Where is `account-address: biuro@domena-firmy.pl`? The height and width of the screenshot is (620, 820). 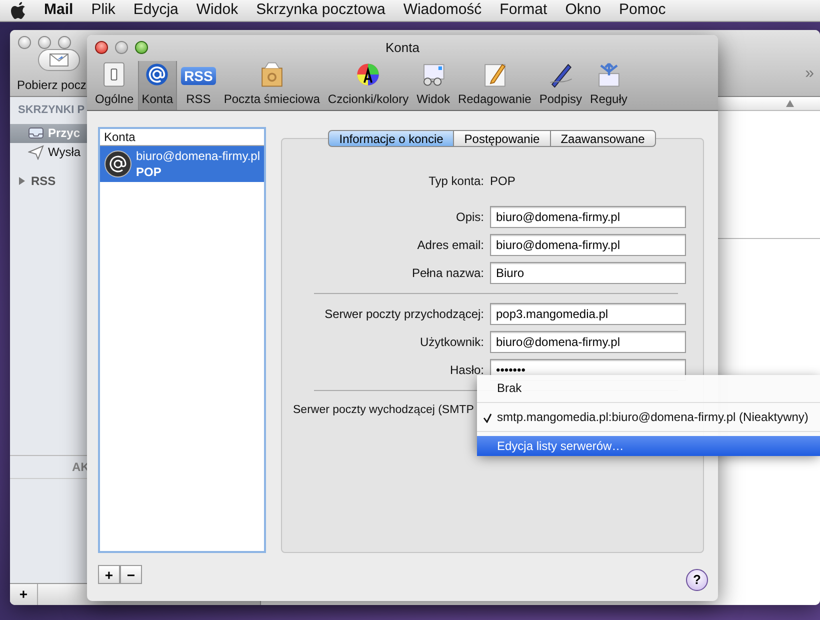
account-address: biuro@domena-firmy.pl is located at coordinates (198, 156).